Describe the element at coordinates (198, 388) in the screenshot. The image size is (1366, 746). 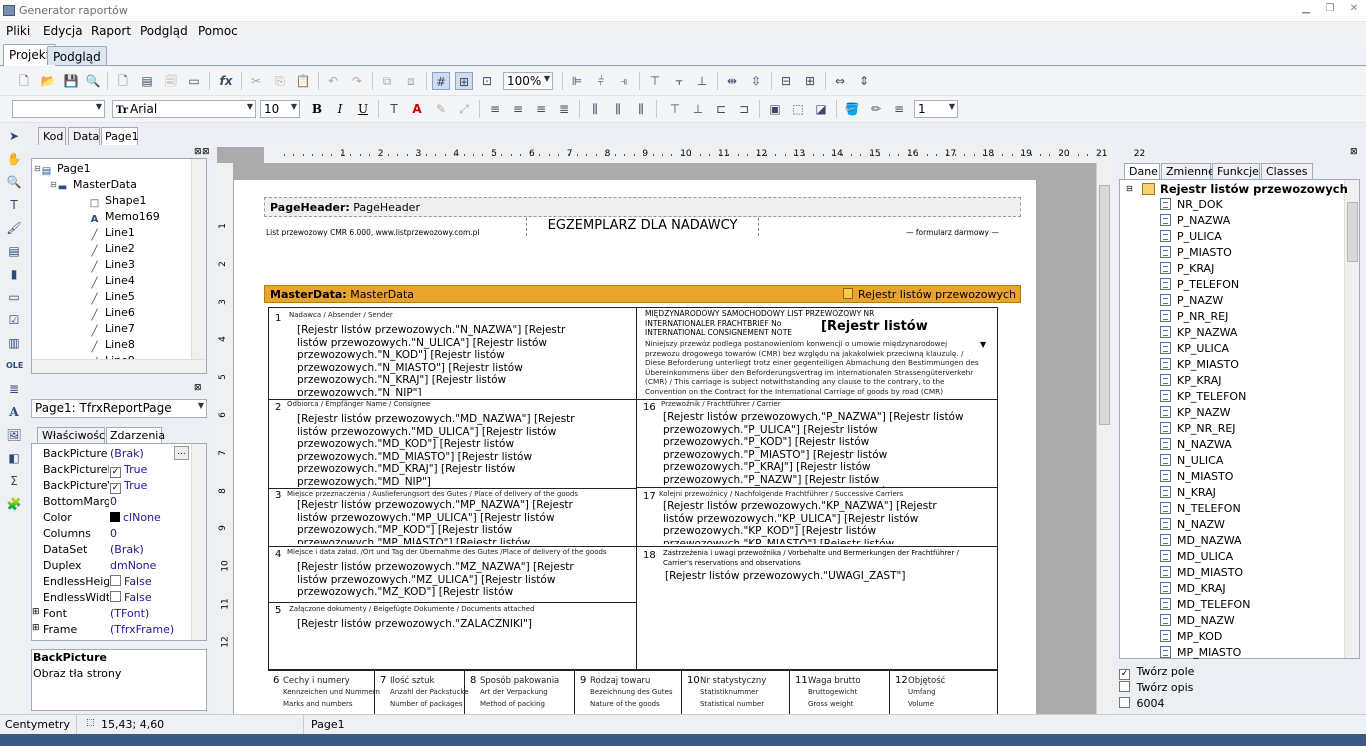
I see `inspector-close-icon: ⊠` at that location.